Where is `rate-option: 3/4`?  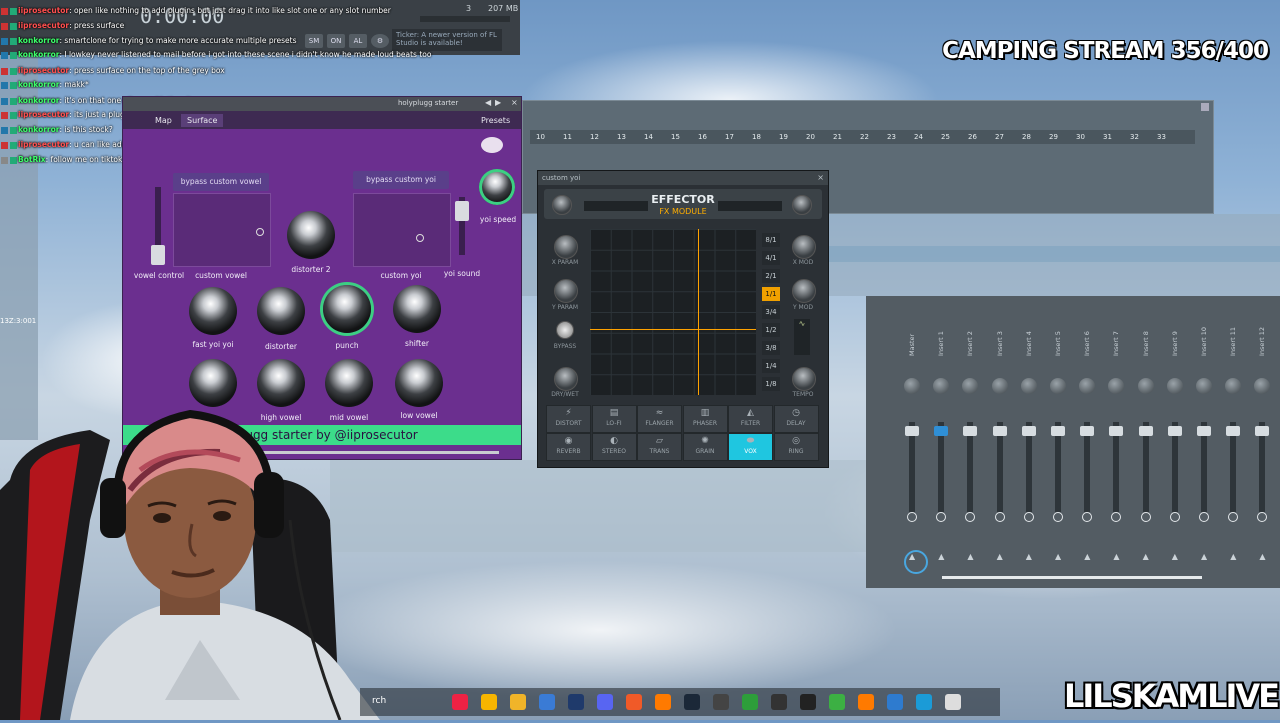 rate-option: 3/4 is located at coordinates (771, 312).